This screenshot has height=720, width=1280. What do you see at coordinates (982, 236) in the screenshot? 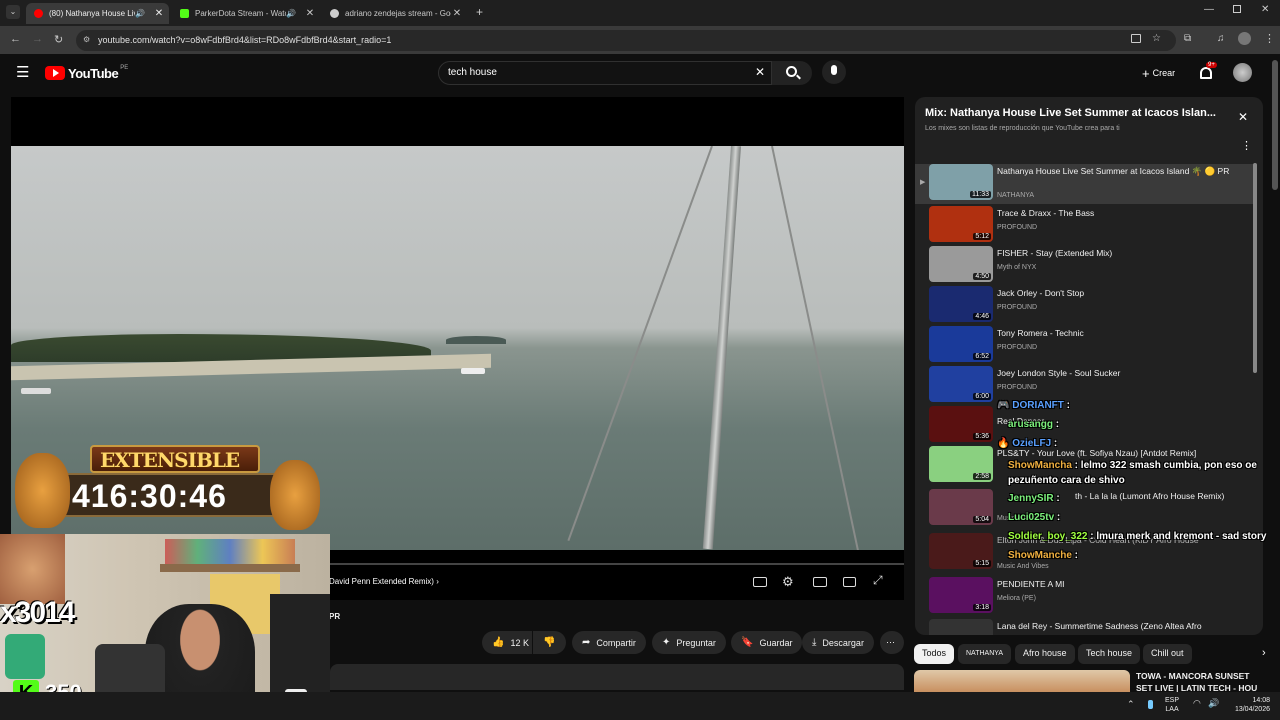
I see `duration: 5:12` at bounding box center [982, 236].